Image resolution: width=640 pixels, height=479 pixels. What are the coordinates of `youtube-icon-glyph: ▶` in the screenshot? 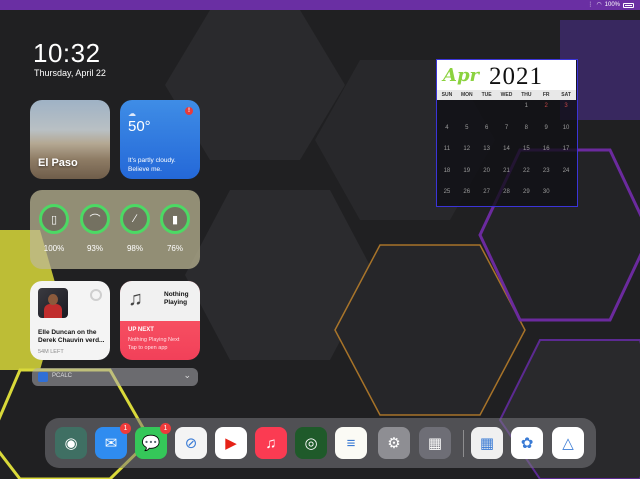 It's located at (231, 443).